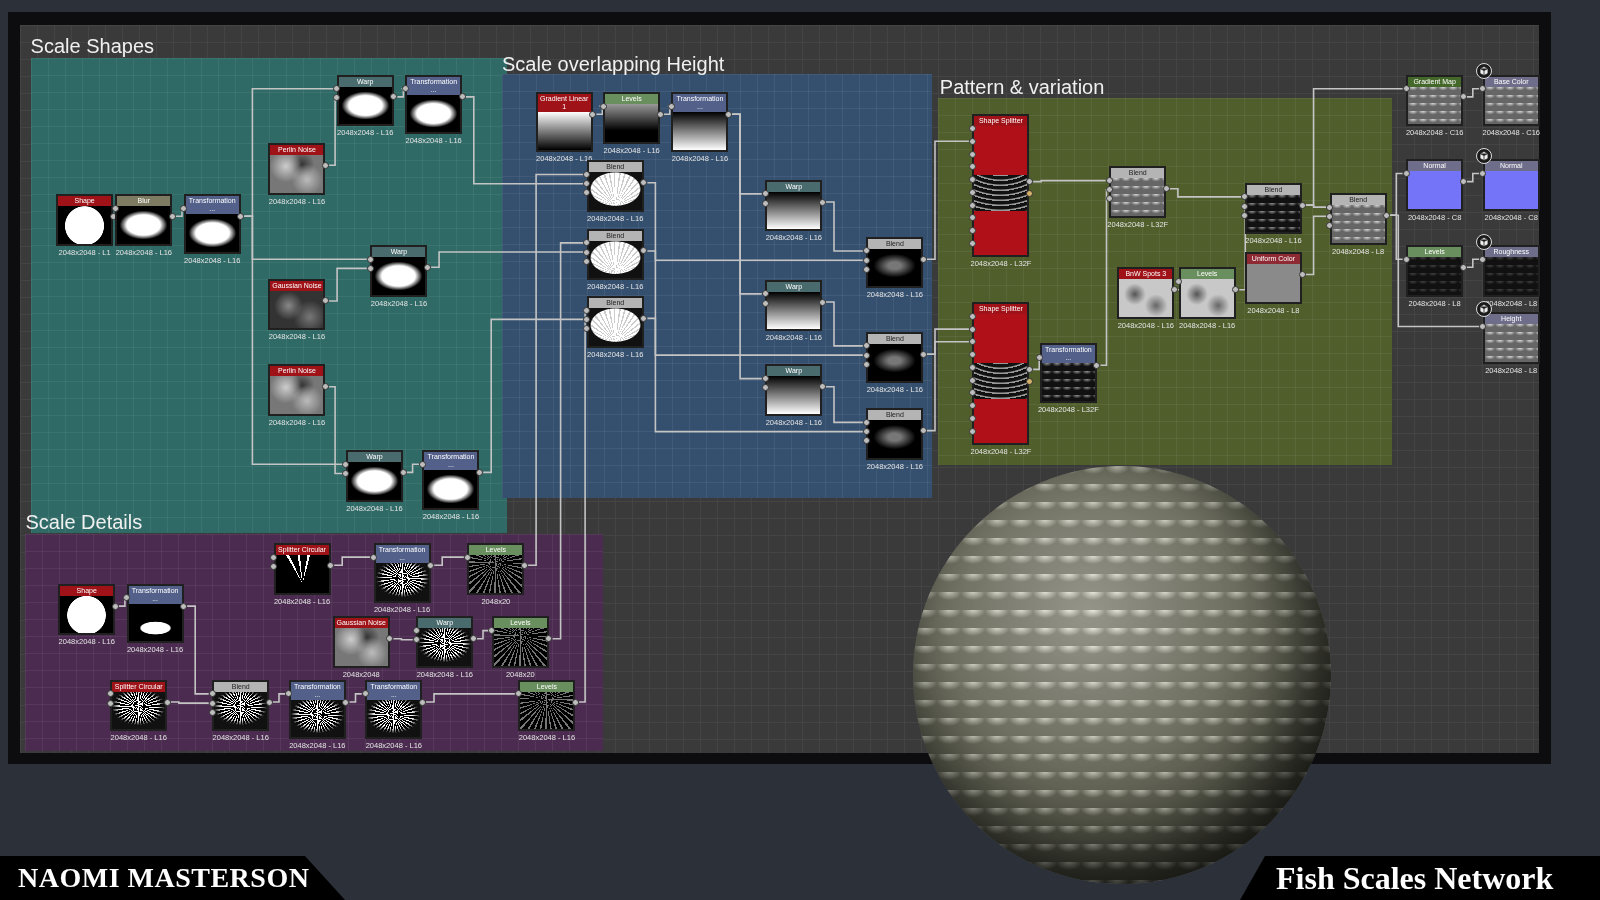  What do you see at coordinates (1420, 878) in the screenshot?
I see `title-banner: Fish Scales Network` at bounding box center [1420, 878].